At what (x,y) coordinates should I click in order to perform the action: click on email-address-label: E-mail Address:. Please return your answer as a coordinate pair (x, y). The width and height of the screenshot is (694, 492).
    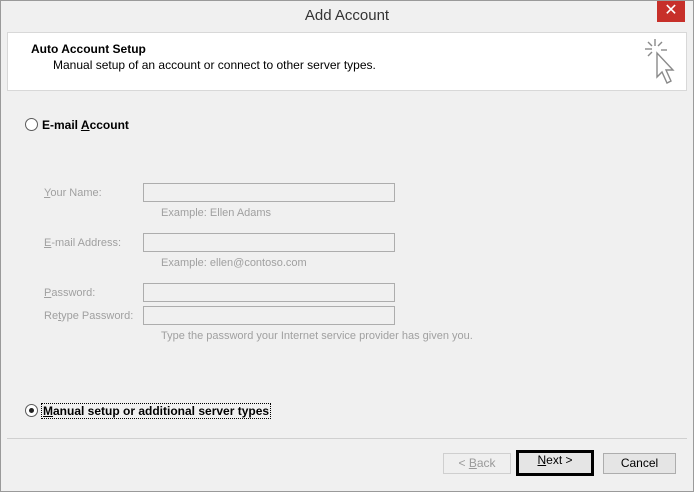
    Looking at the image, I should click on (82, 243).